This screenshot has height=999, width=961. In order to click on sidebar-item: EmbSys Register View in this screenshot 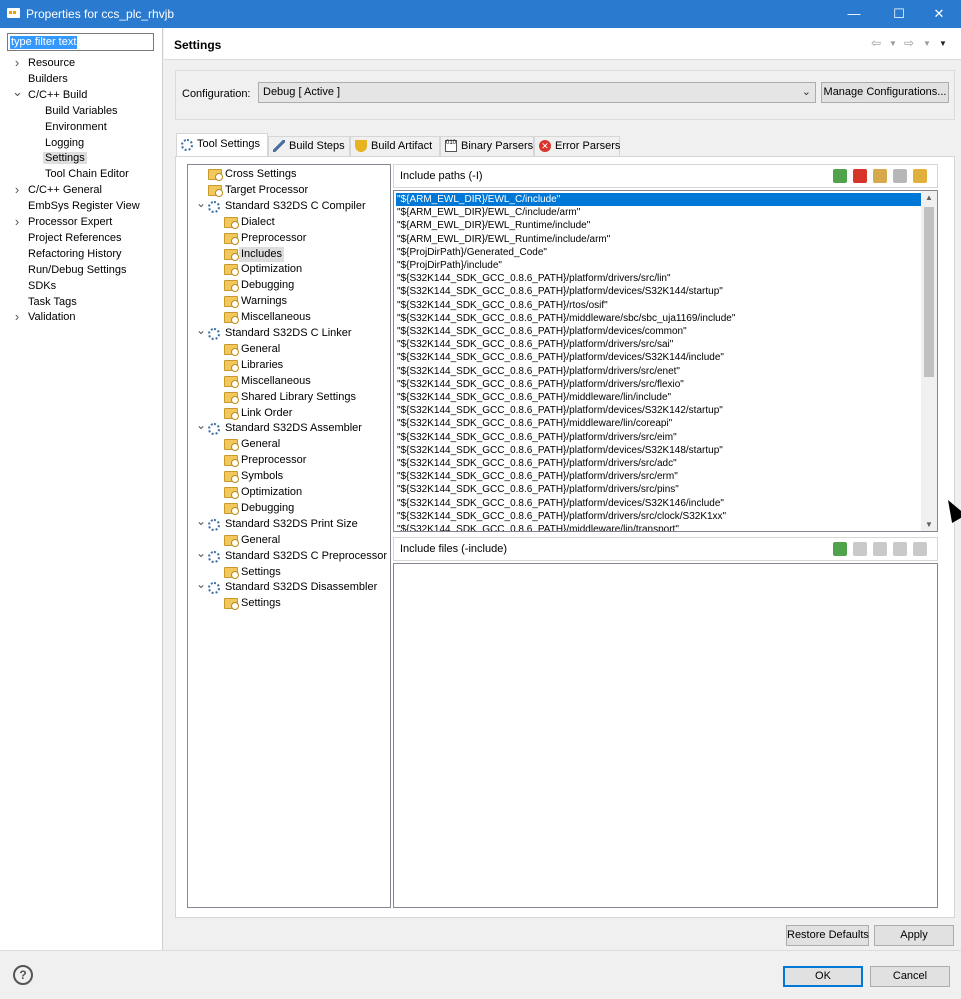, I will do `click(84, 206)`.